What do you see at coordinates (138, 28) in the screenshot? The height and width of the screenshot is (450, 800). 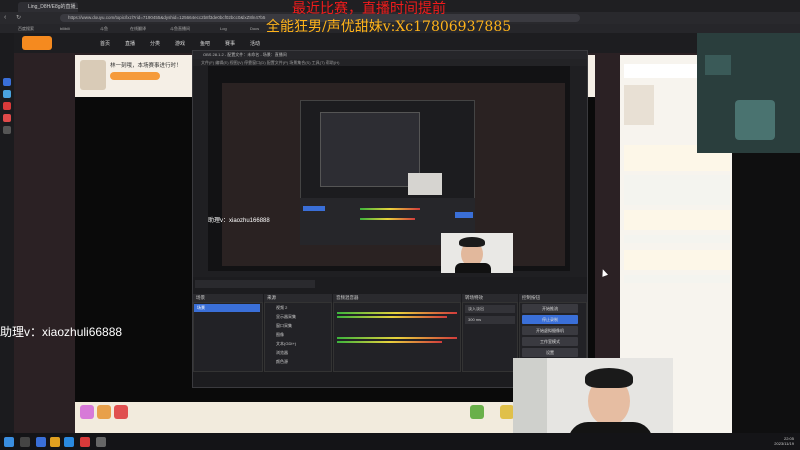 I see `bookmark-item: 在线翻译` at bounding box center [138, 28].